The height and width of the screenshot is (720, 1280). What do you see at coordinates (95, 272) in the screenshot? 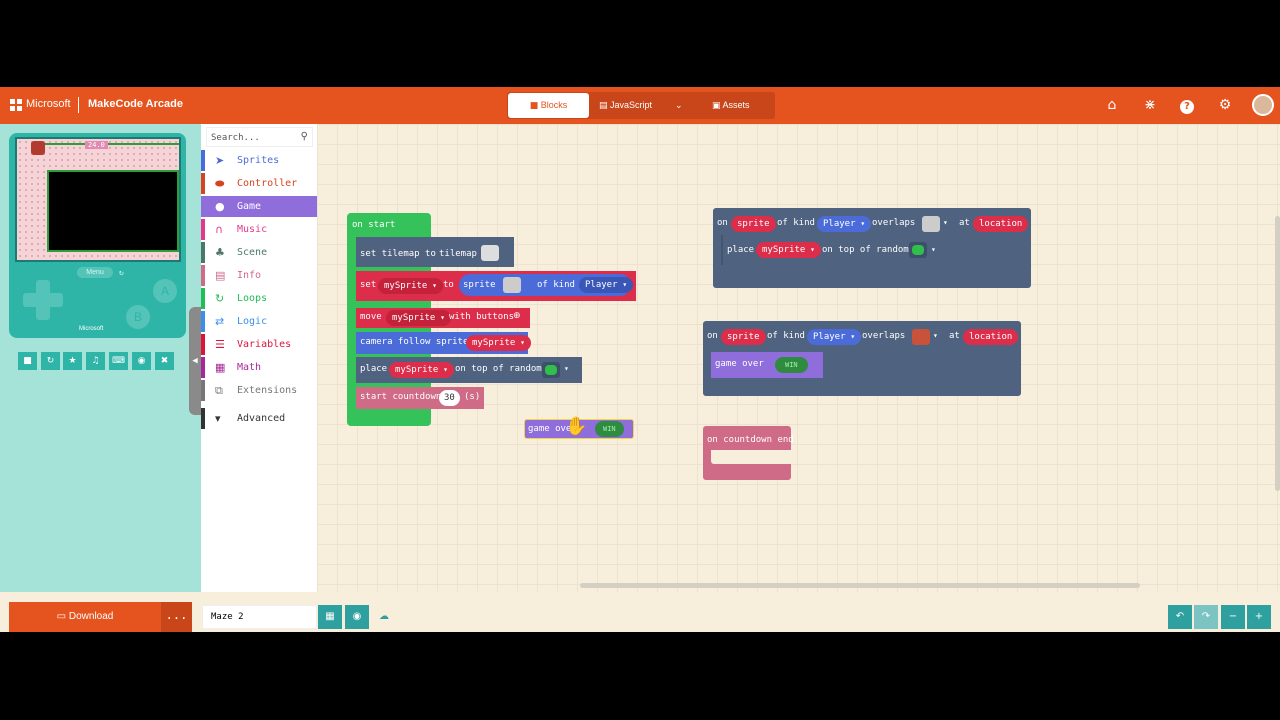
I see `menu-button: Menu` at bounding box center [95, 272].